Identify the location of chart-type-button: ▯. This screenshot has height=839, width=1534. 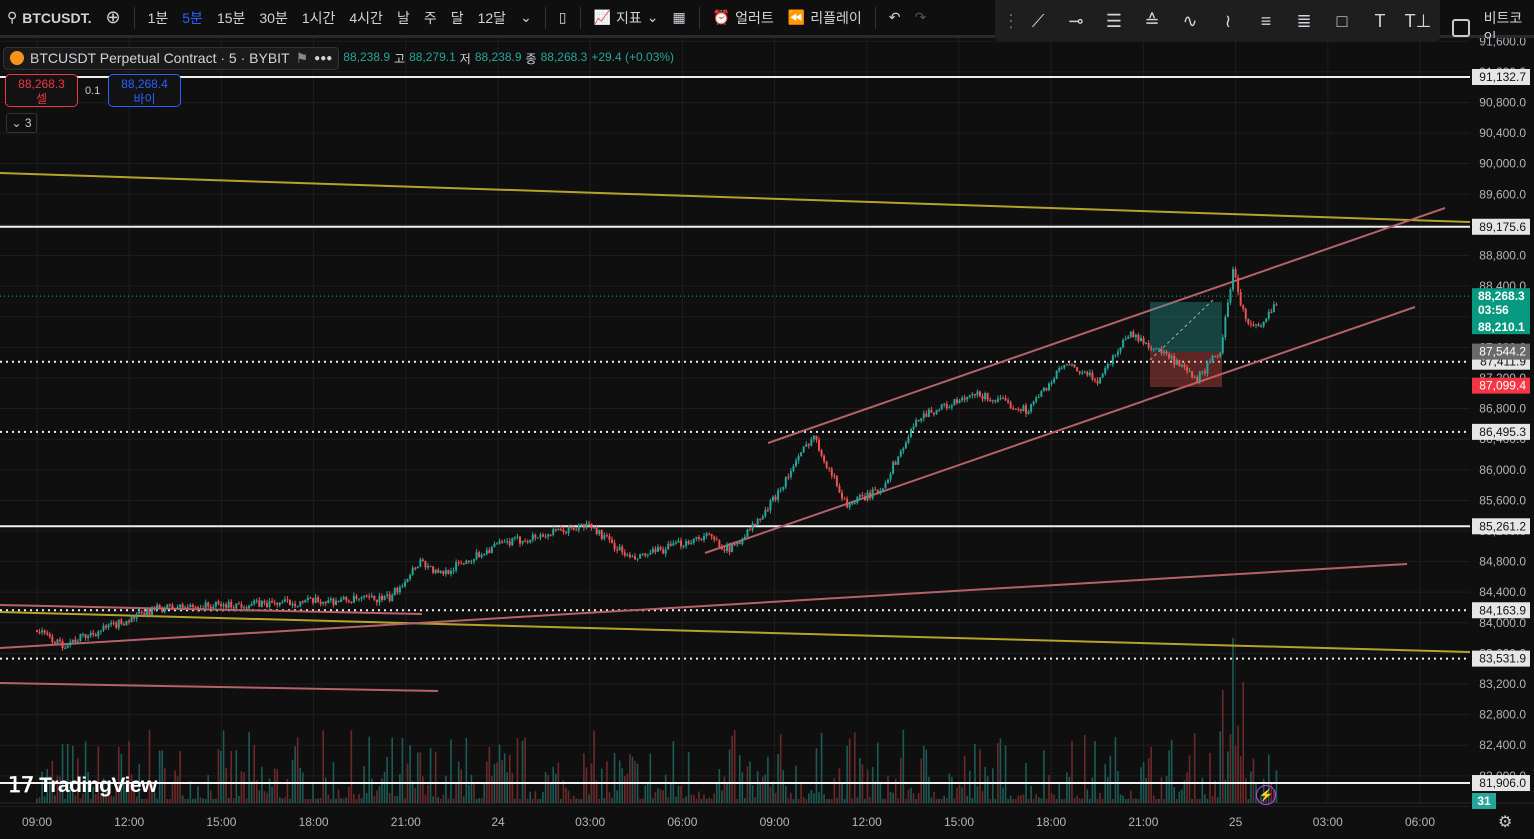
(563, 17).